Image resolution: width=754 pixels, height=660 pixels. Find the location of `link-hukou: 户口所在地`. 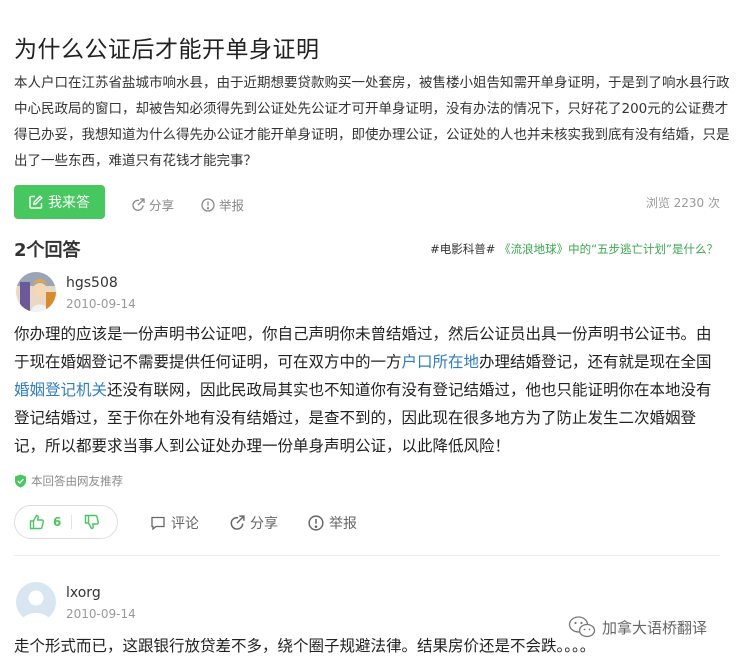

link-hukou: 户口所在地 is located at coordinates (441, 362).